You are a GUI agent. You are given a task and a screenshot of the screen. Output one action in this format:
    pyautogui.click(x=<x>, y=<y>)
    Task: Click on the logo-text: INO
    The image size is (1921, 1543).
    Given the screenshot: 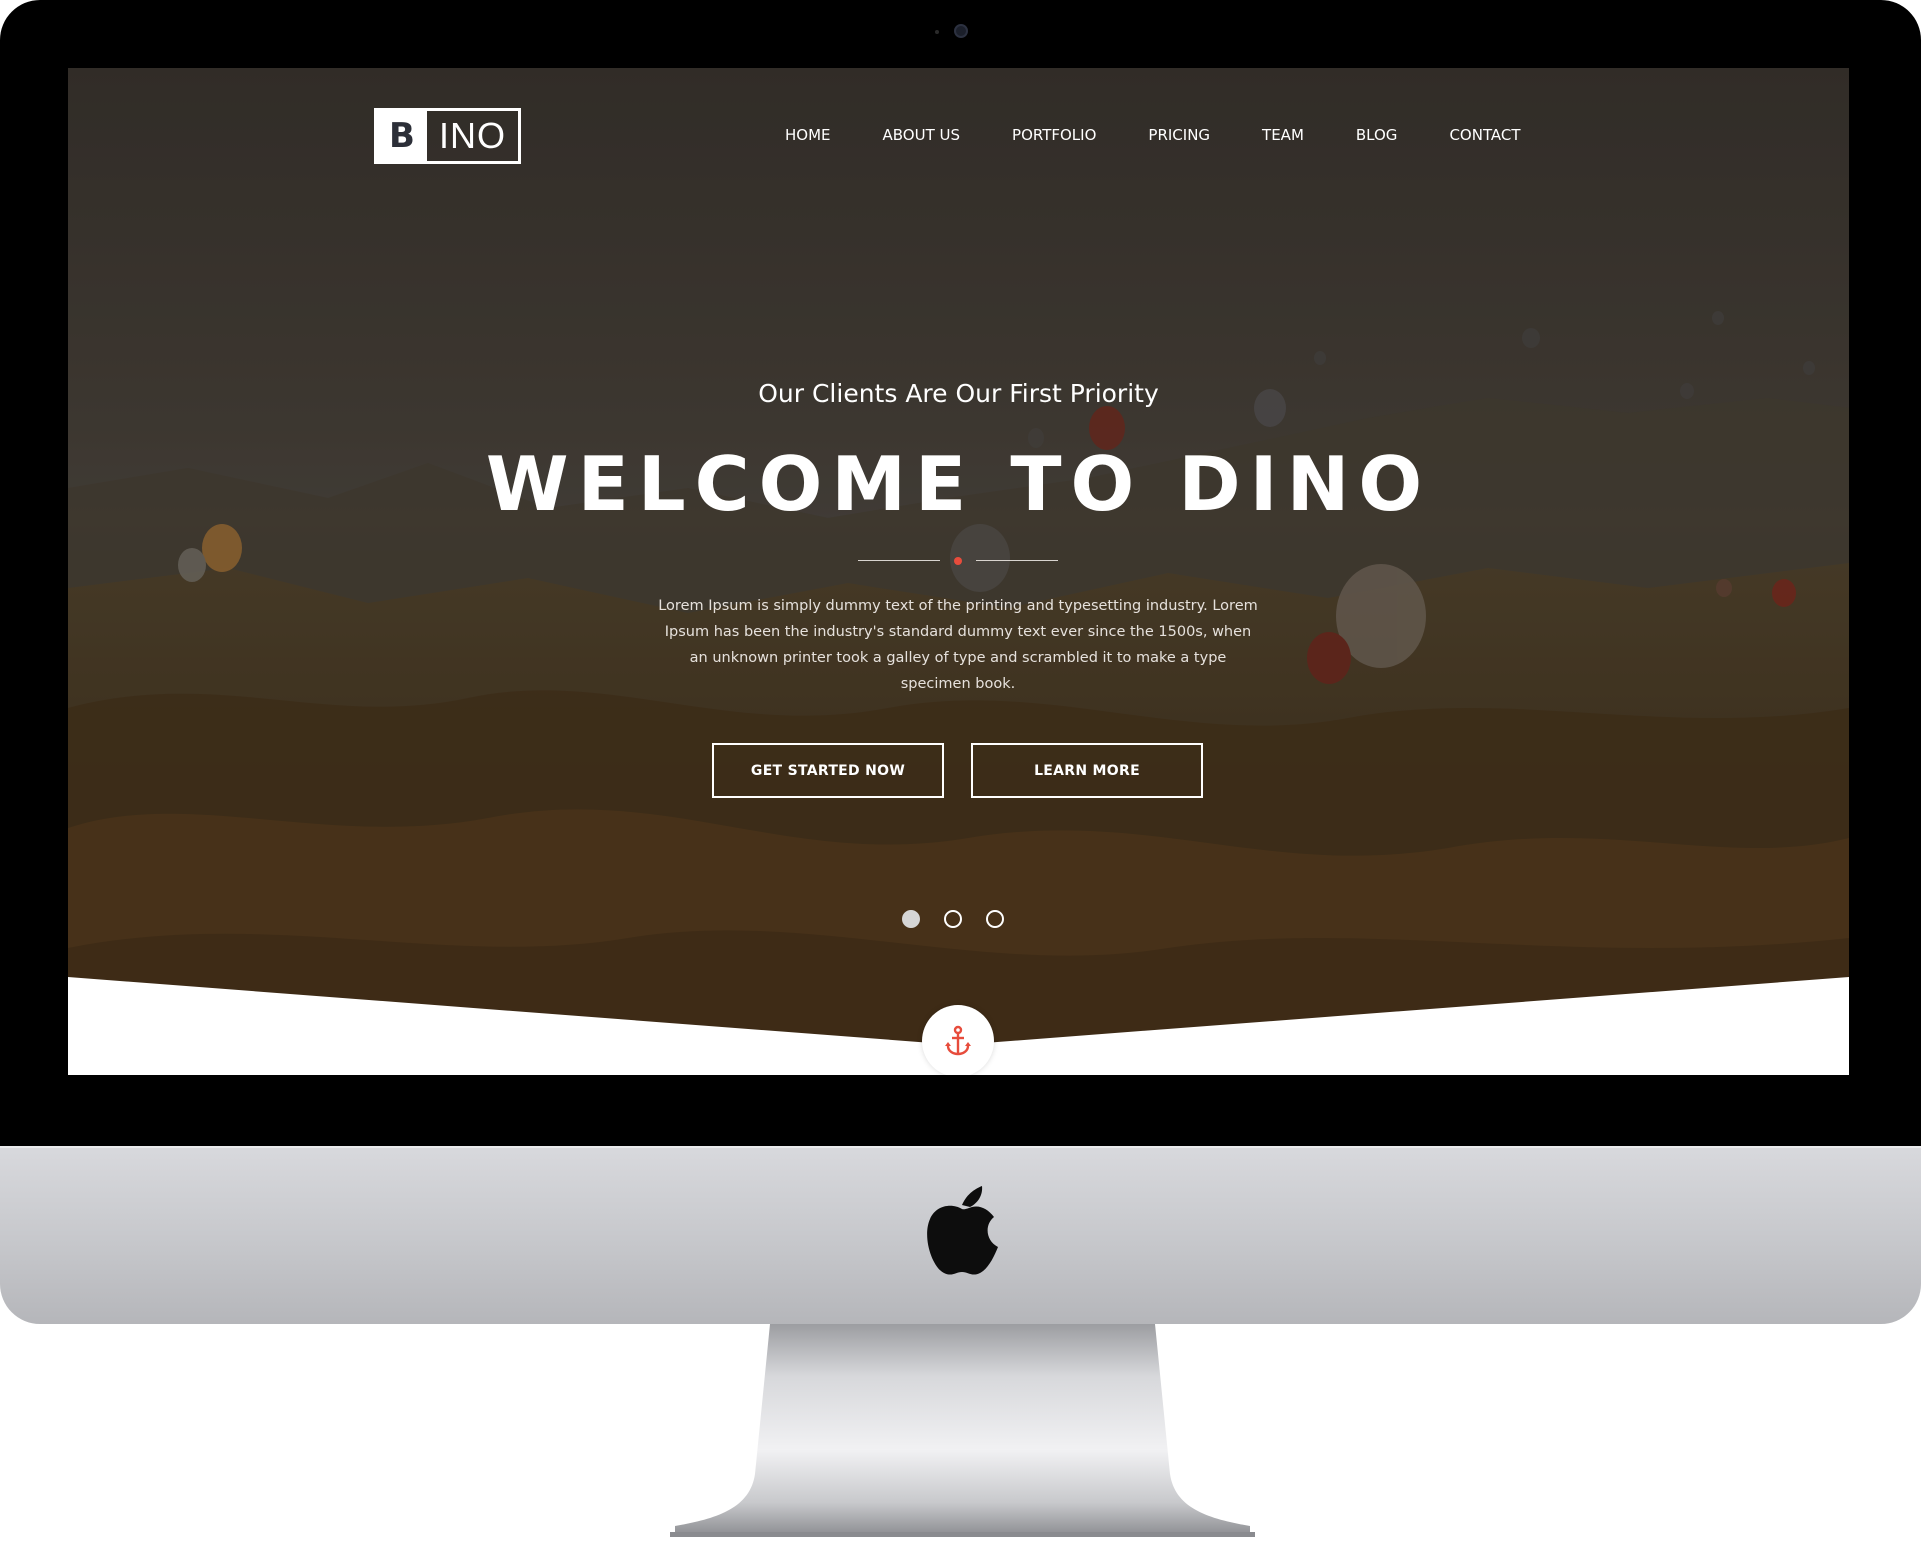 What is the action you would take?
    pyautogui.click(x=472, y=135)
    